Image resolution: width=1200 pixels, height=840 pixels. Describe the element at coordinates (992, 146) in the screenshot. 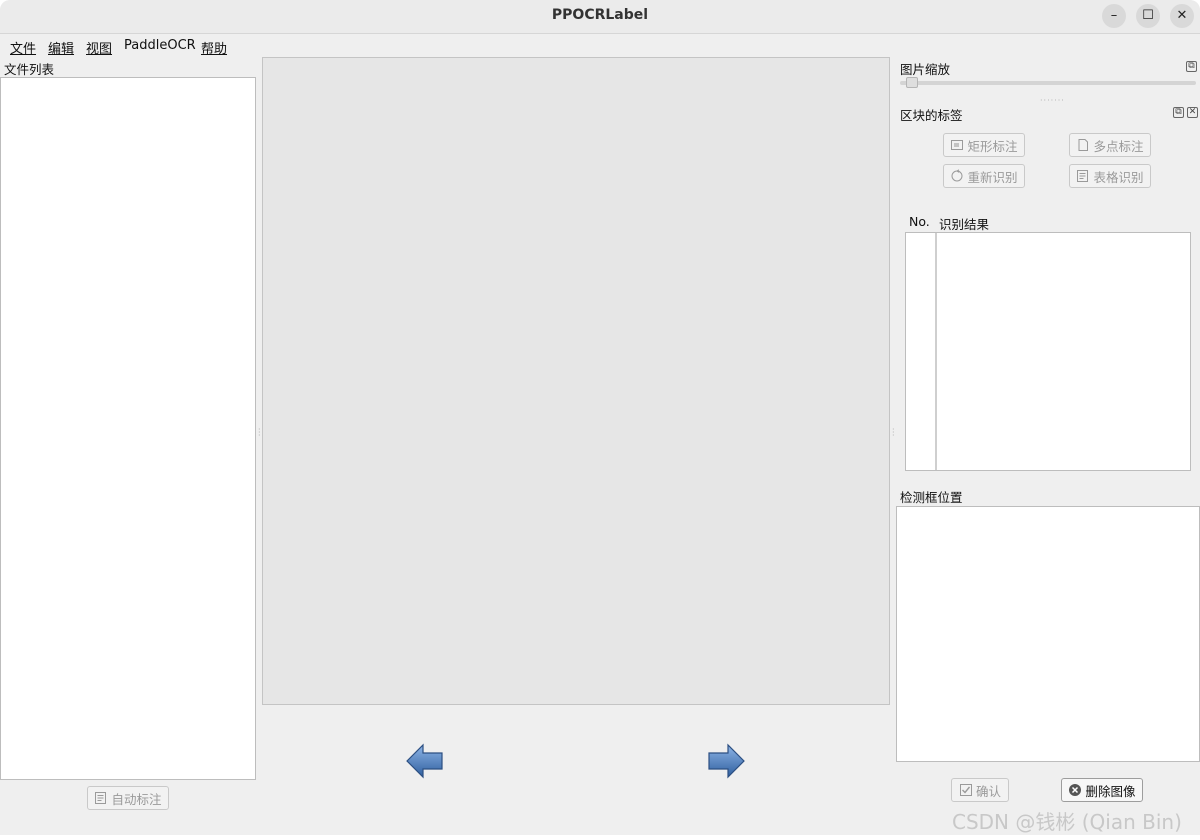

I see `rect-label-button-label: 矩形标注` at that location.